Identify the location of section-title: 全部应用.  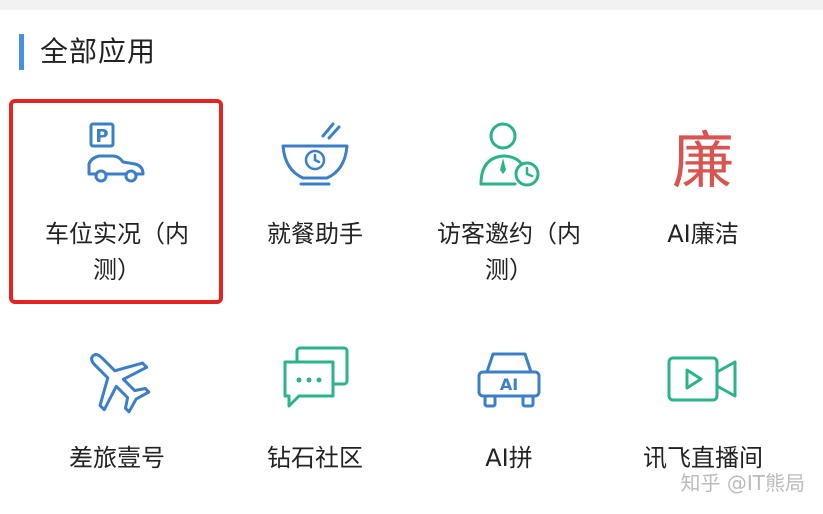
(98, 51).